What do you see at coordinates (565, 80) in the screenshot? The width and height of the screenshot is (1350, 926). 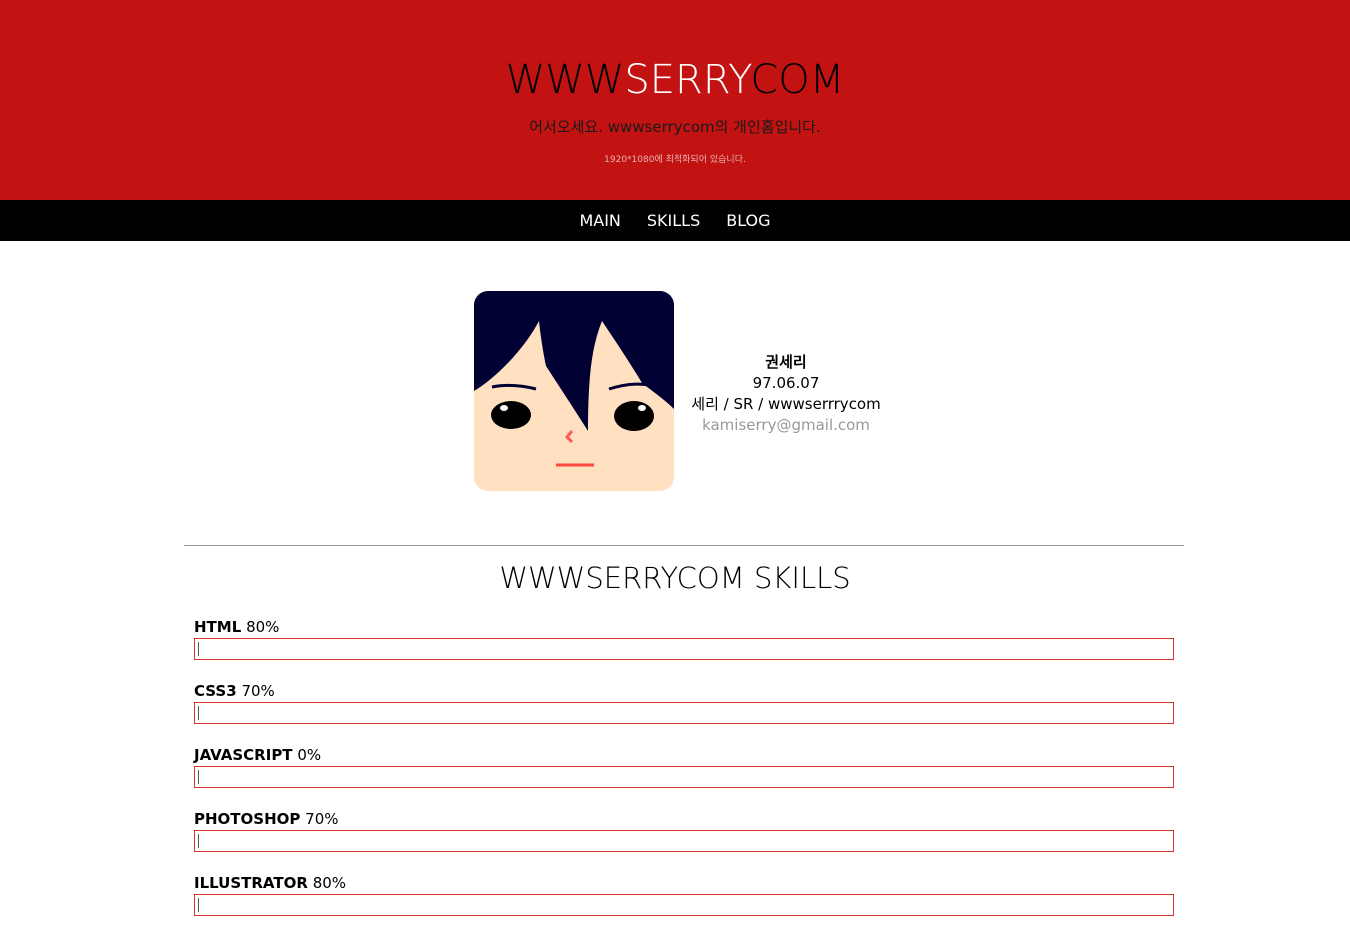 I see `logo-www: WWW` at bounding box center [565, 80].